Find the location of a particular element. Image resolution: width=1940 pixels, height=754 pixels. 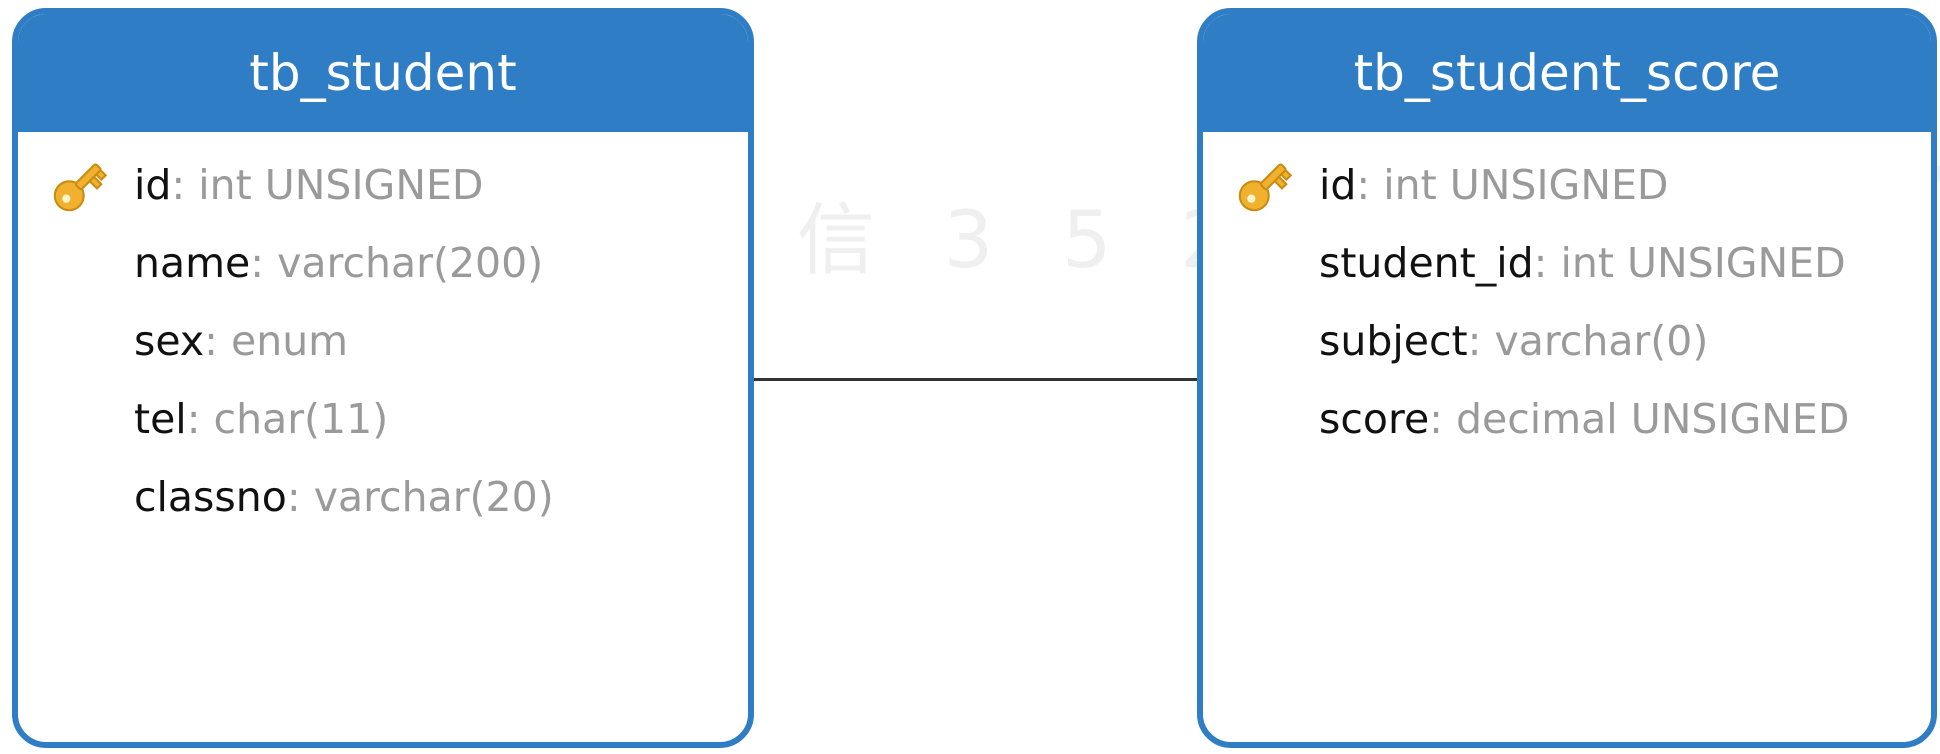

column-row-subject: subject: varchar(0) is located at coordinates (1567, 341).